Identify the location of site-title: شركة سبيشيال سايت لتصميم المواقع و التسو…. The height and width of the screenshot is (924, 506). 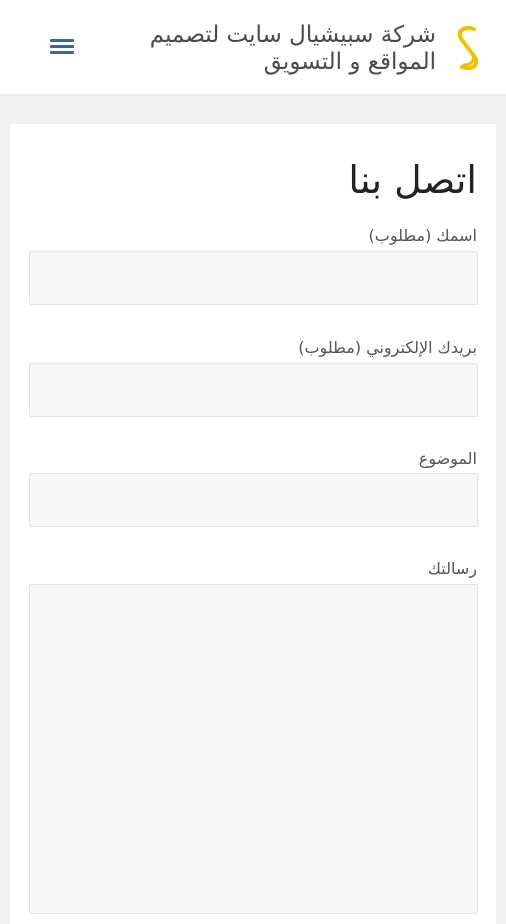
(276, 49).